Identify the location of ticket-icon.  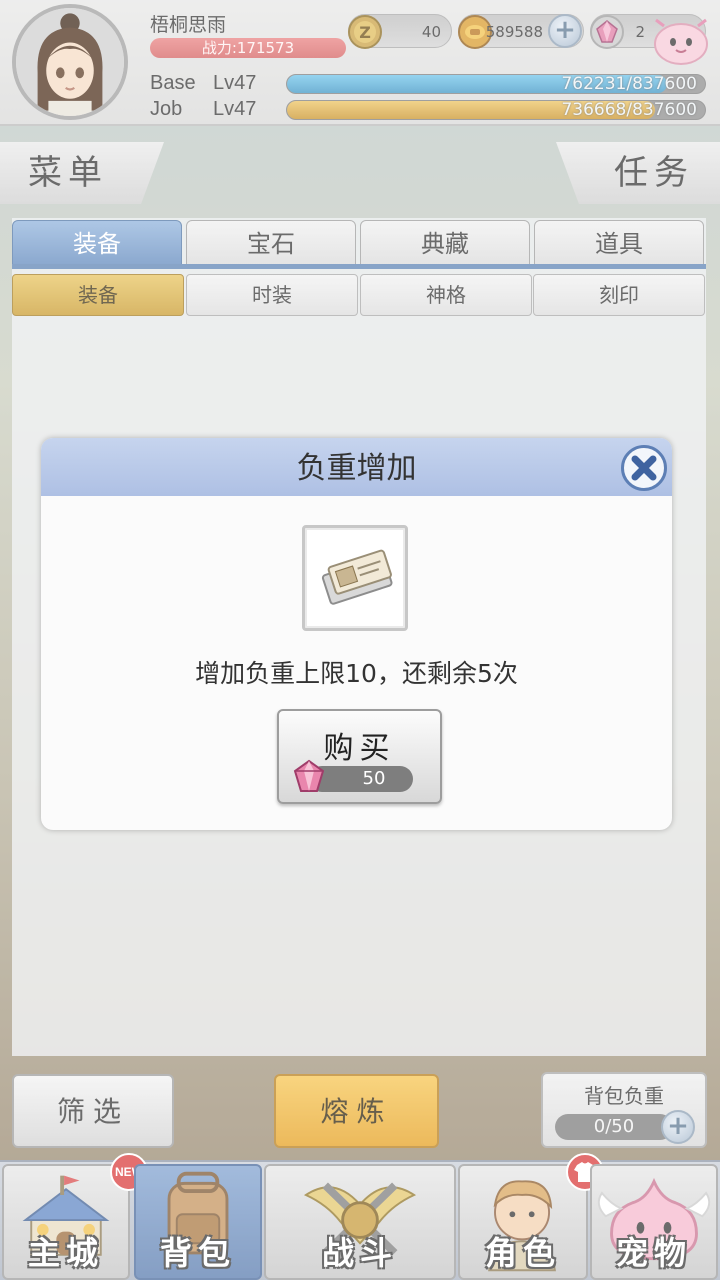
(357, 577).